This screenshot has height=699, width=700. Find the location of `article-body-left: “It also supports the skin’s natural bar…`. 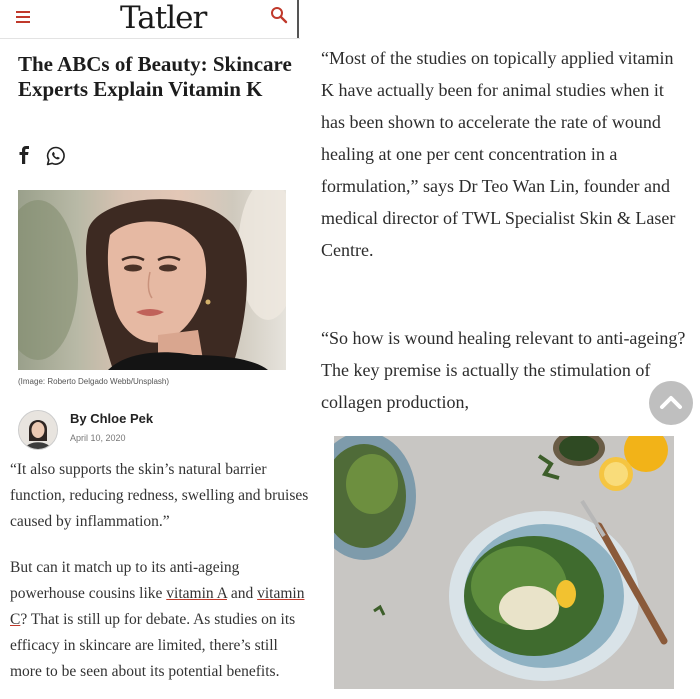

article-body-left: “It also supports the skin’s natural bar… is located at coordinates (161, 578).